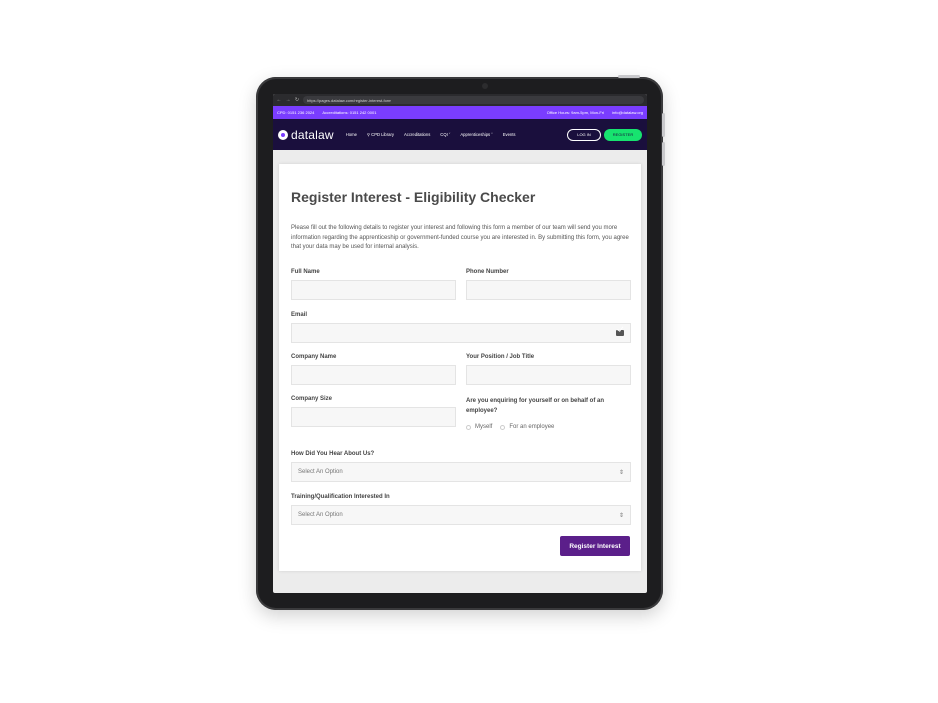 This screenshot has width=938, height=703. I want to click on reload-icon: ↻, so click(297, 100).